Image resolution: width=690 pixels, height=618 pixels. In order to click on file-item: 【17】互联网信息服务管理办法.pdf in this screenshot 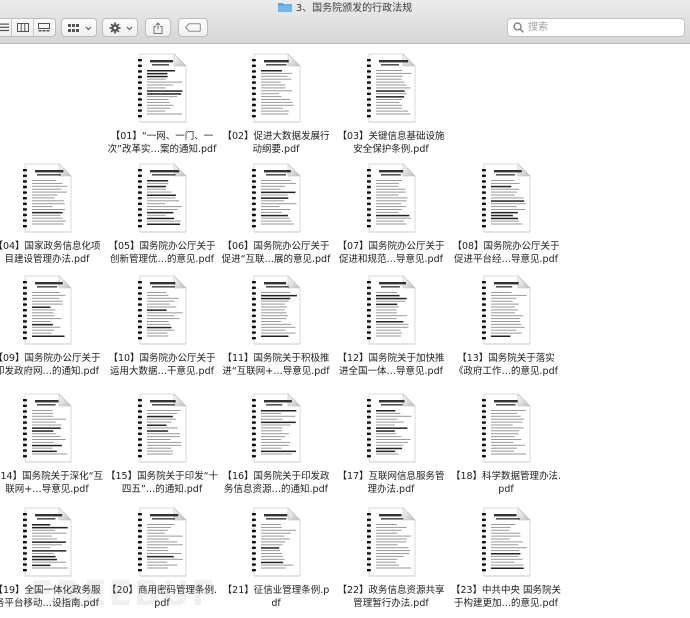, I will do `click(391, 443)`.